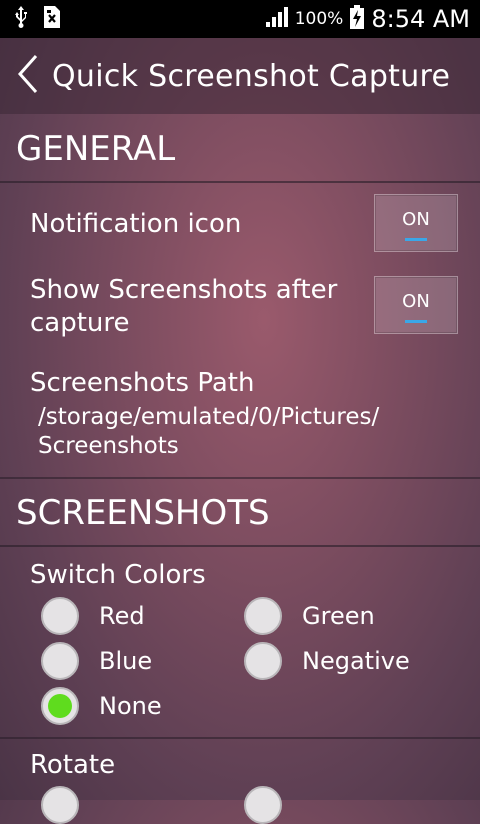 Image resolution: width=480 pixels, height=824 pixels. I want to click on screenshots-path-value-line2: Screenshots, so click(108, 446).